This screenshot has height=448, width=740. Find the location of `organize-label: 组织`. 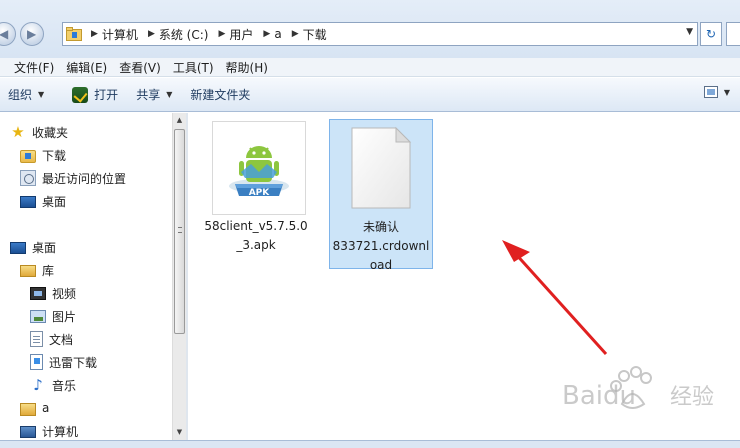

organize-label: 组织 is located at coordinates (20, 95).